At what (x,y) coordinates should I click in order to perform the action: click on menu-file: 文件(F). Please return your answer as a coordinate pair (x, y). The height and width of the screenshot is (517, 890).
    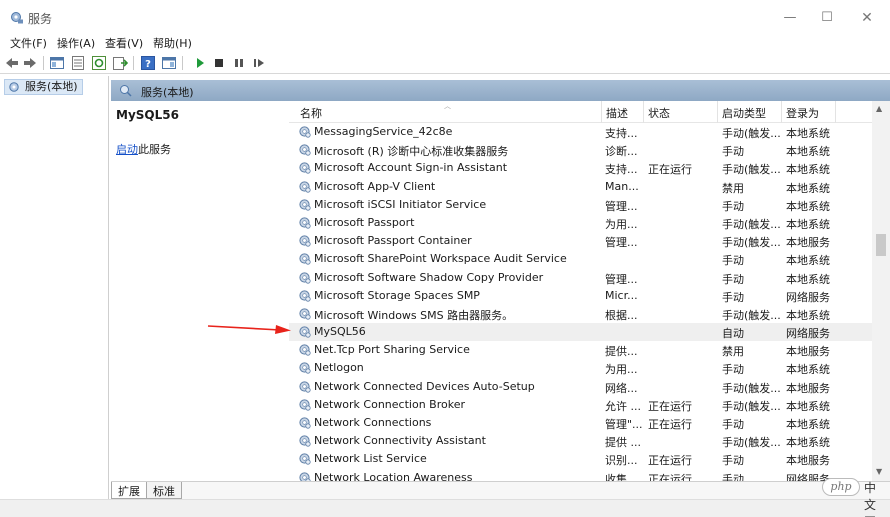
    Looking at the image, I should click on (28, 43).